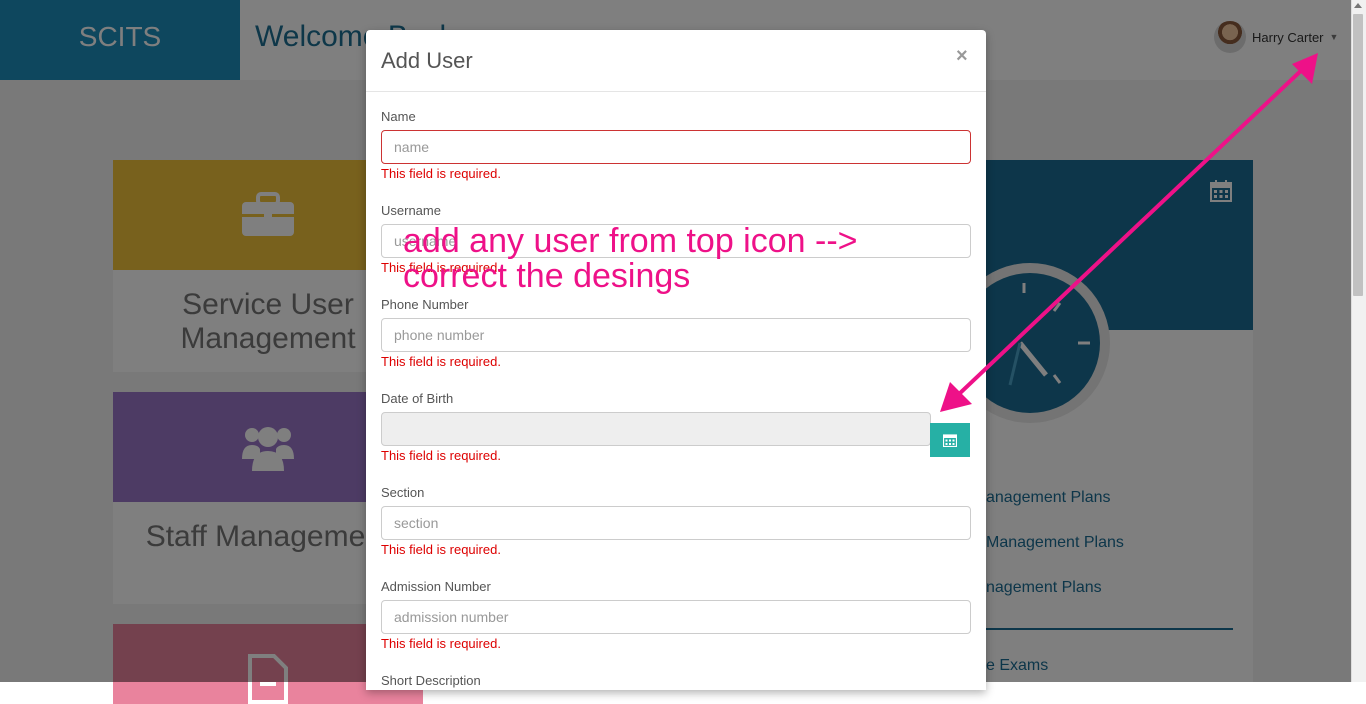 The height and width of the screenshot is (704, 1366). Describe the element at coordinates (656, 429) in the screenshot. I see `dob-input` at that location.